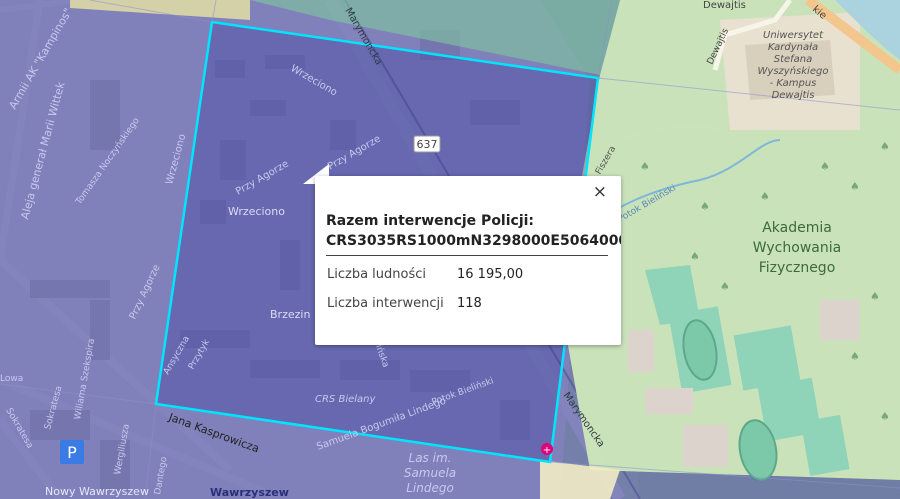  Describe the element at coordinates (72, 452) in the screenshot. I see `parking-label: P` at that location.